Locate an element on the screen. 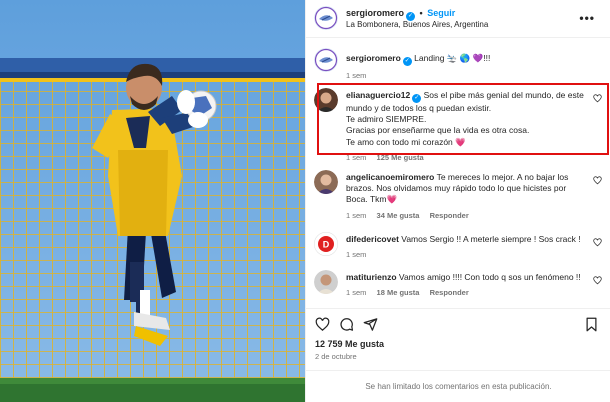  author-username: sergioromero is located at coordinates (375, 13).